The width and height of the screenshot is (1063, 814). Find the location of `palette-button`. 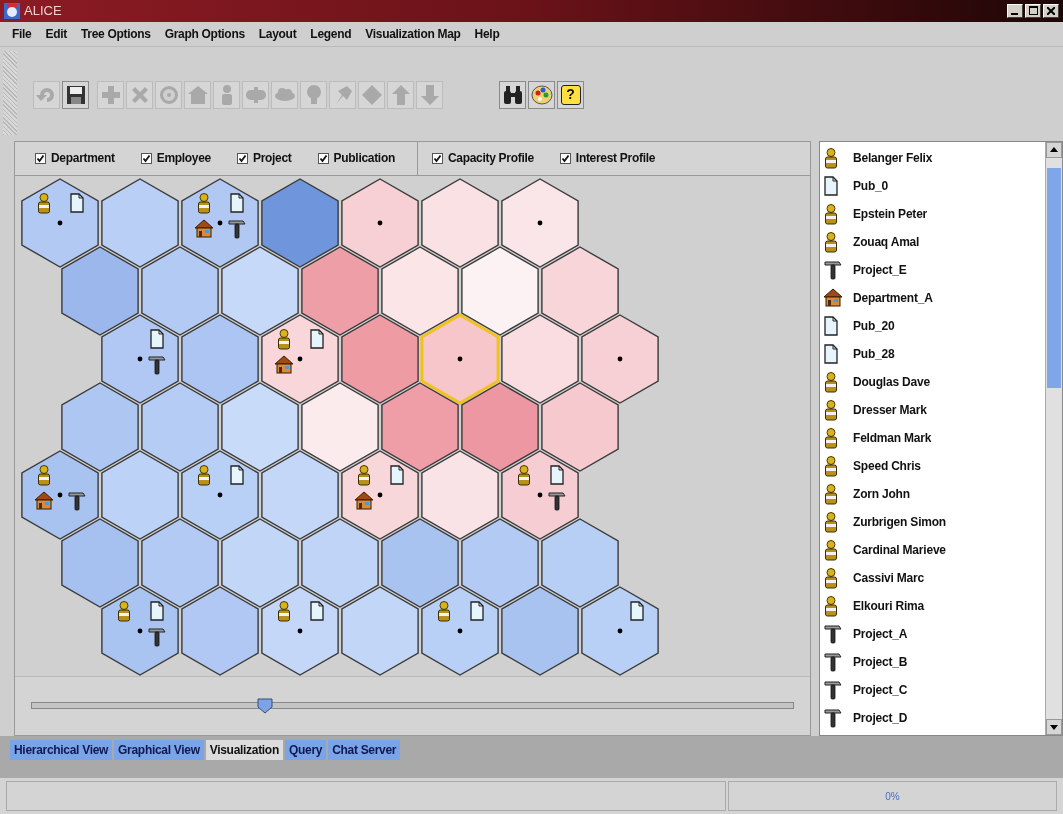

palette-button is located at coordinates (541, 94).